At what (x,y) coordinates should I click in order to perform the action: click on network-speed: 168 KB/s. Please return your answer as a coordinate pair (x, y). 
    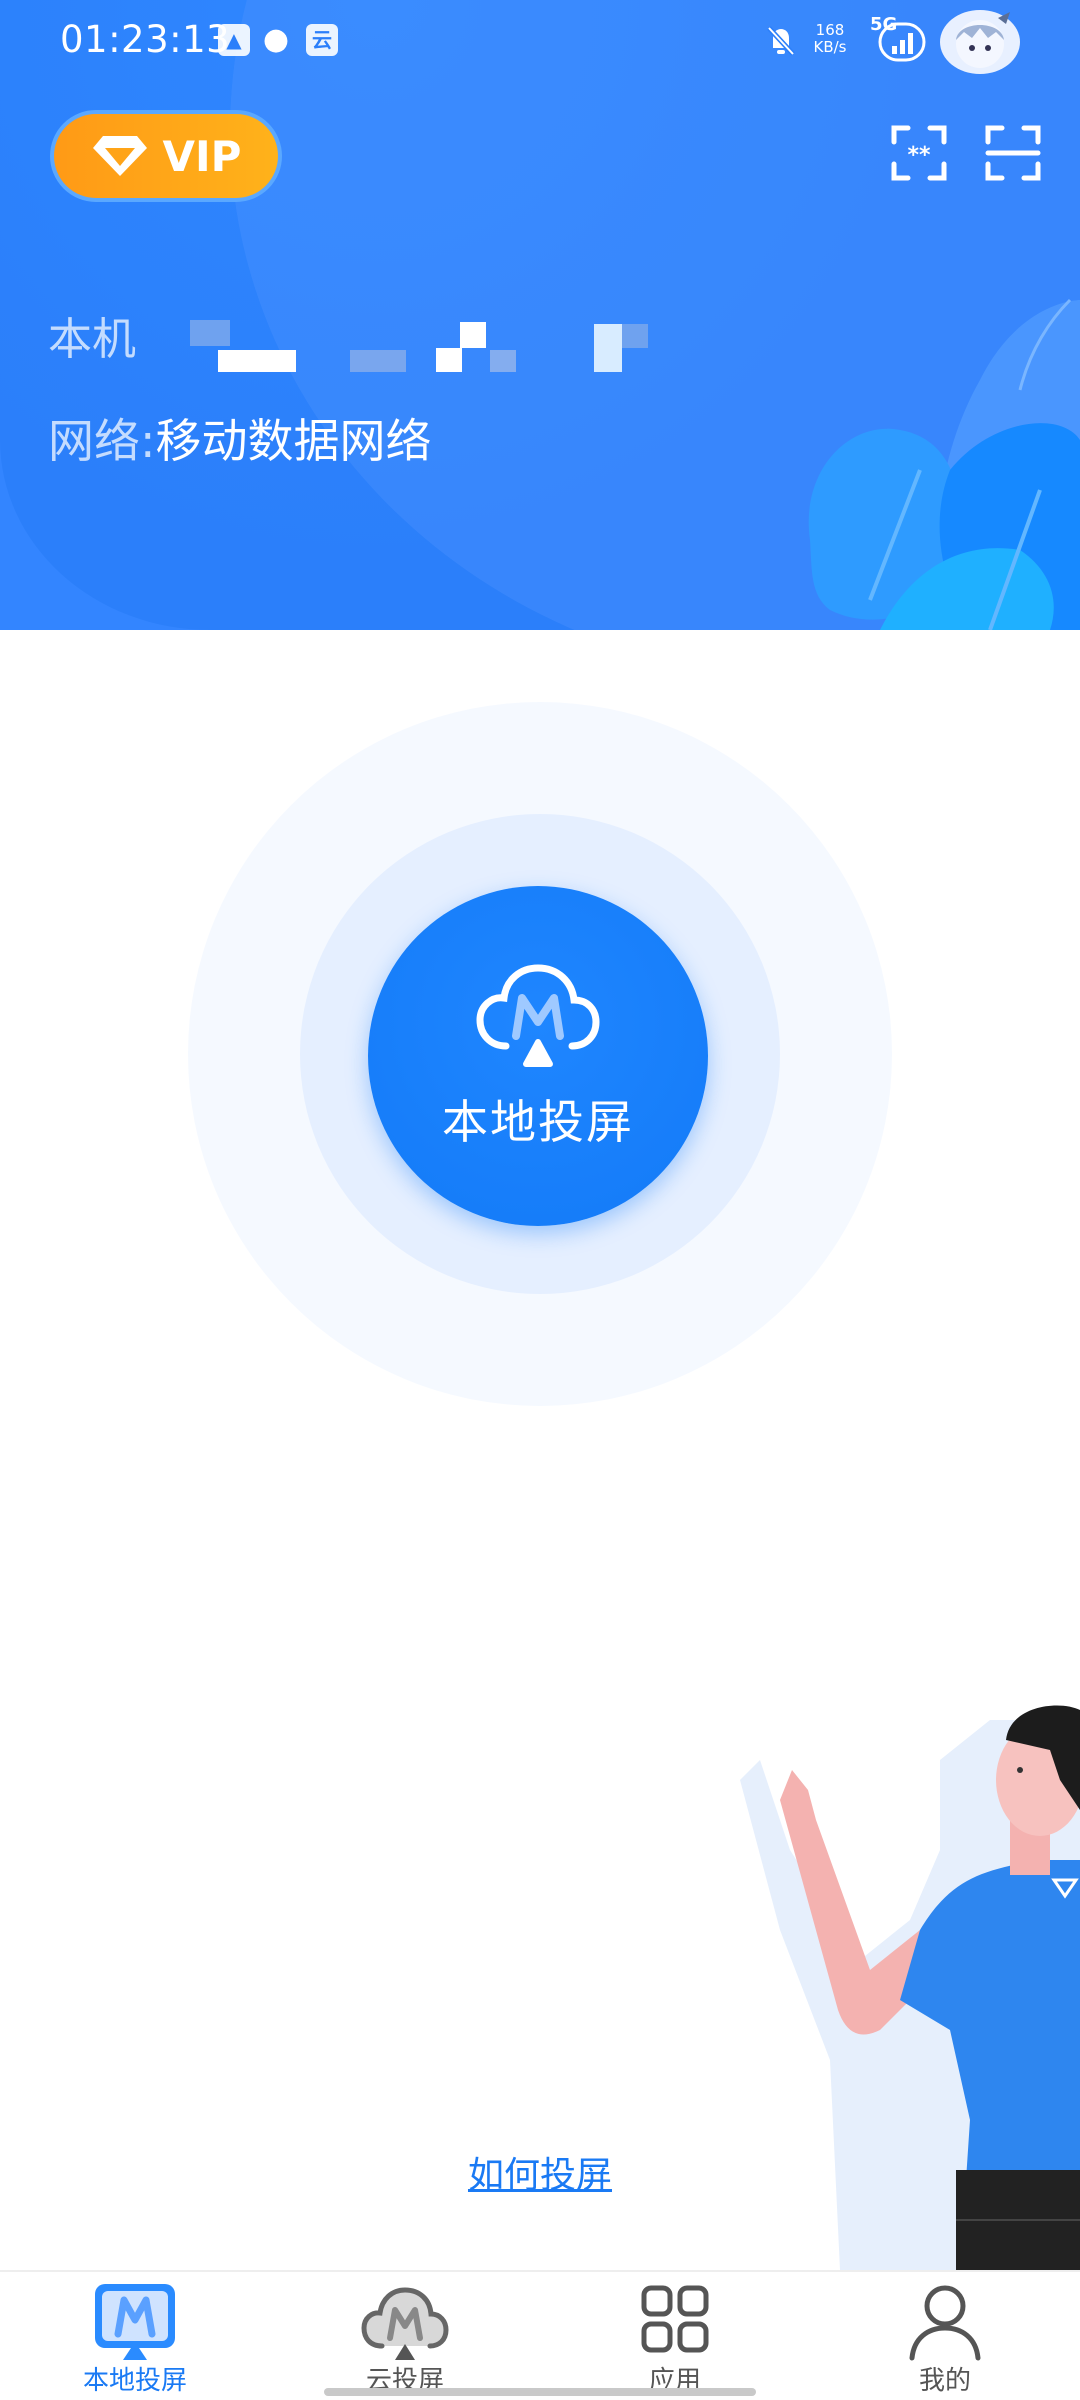
    Looking at the image, I should click on (830, 39).